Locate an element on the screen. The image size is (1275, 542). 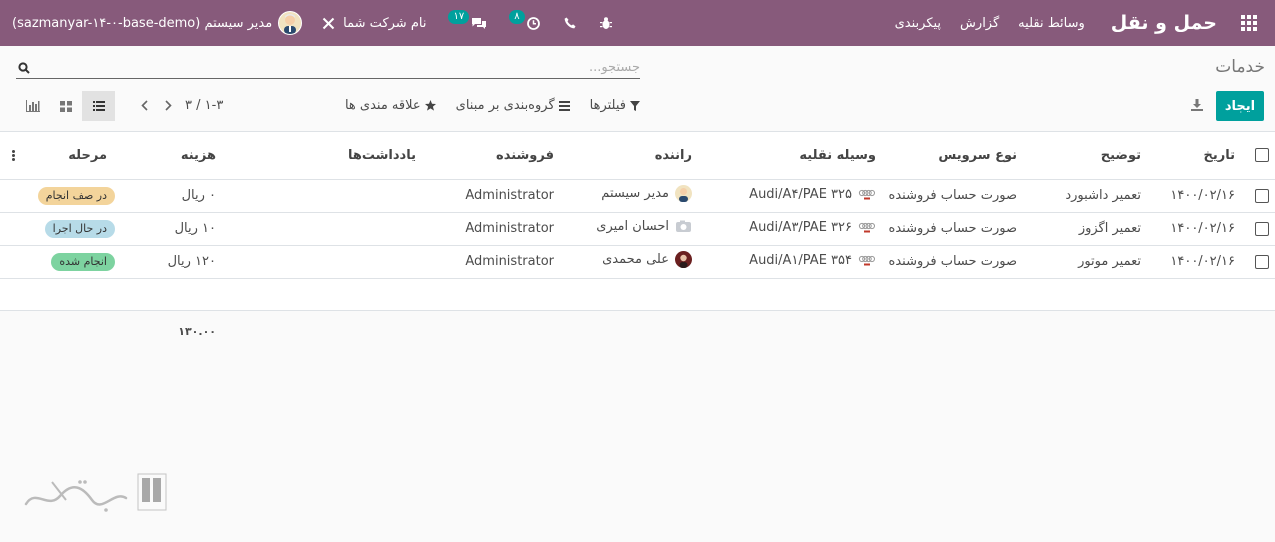
list-view-icon is located at coordinates (98, 106).